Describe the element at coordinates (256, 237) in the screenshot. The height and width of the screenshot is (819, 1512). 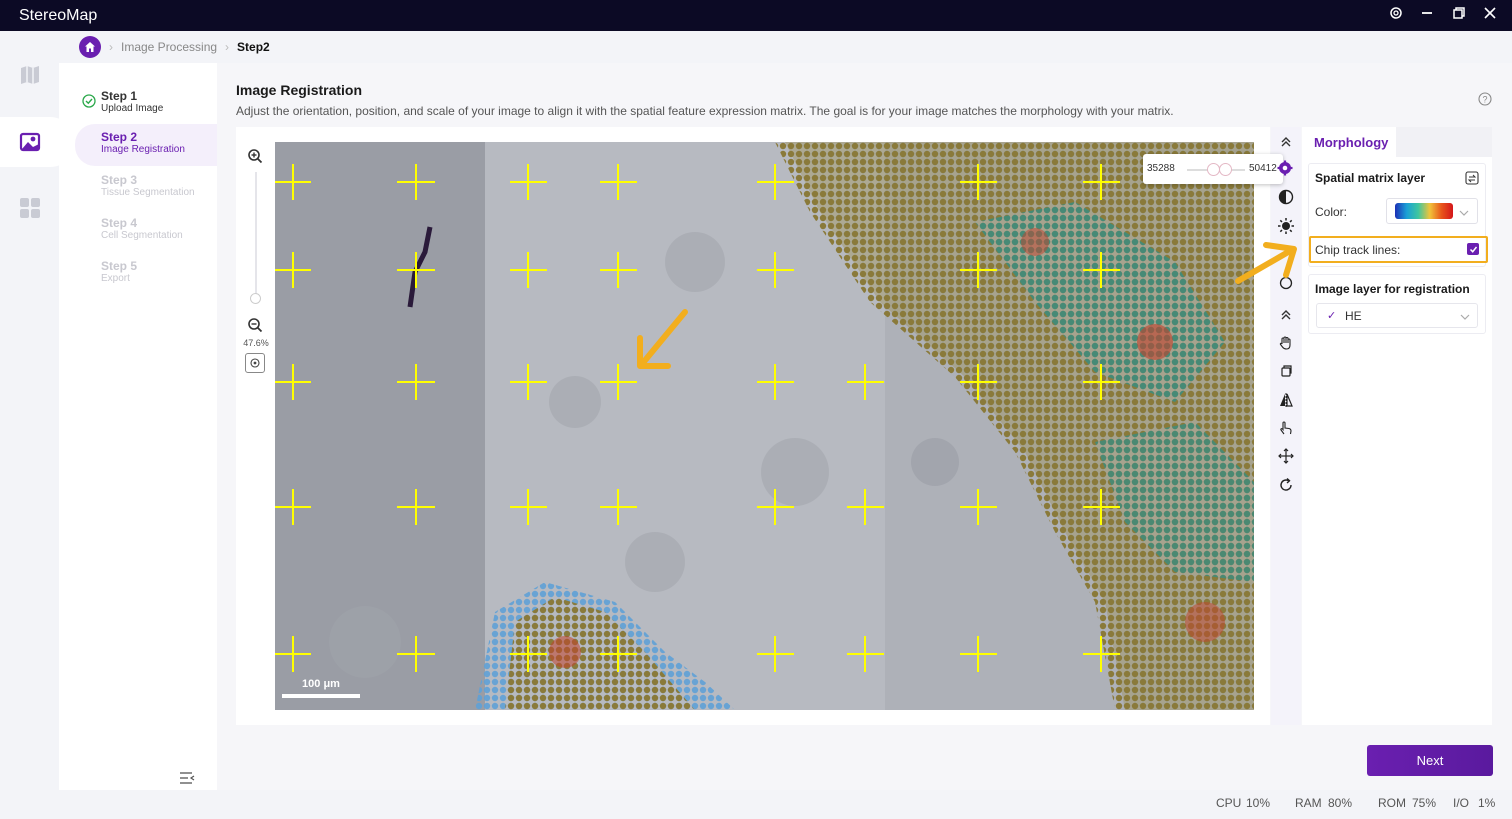
I see `zoom-slider-track` at that location.